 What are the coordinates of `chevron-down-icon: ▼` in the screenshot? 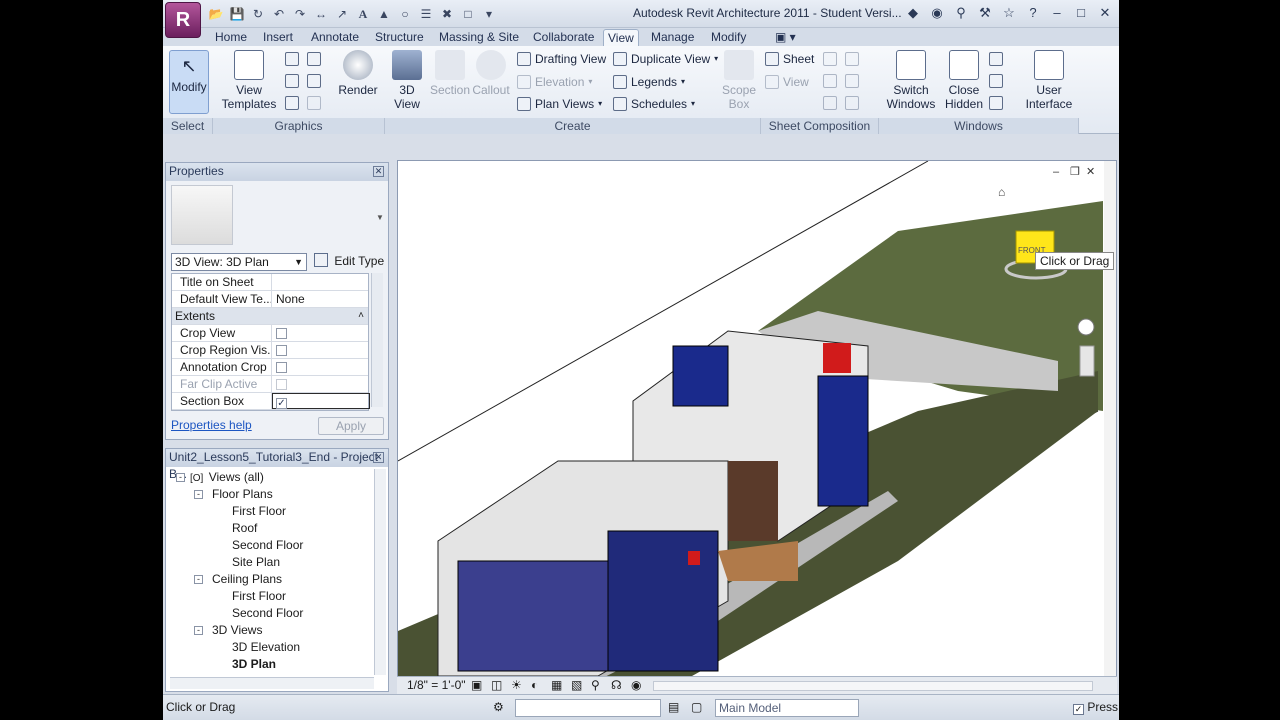 It's located at (380, 217).